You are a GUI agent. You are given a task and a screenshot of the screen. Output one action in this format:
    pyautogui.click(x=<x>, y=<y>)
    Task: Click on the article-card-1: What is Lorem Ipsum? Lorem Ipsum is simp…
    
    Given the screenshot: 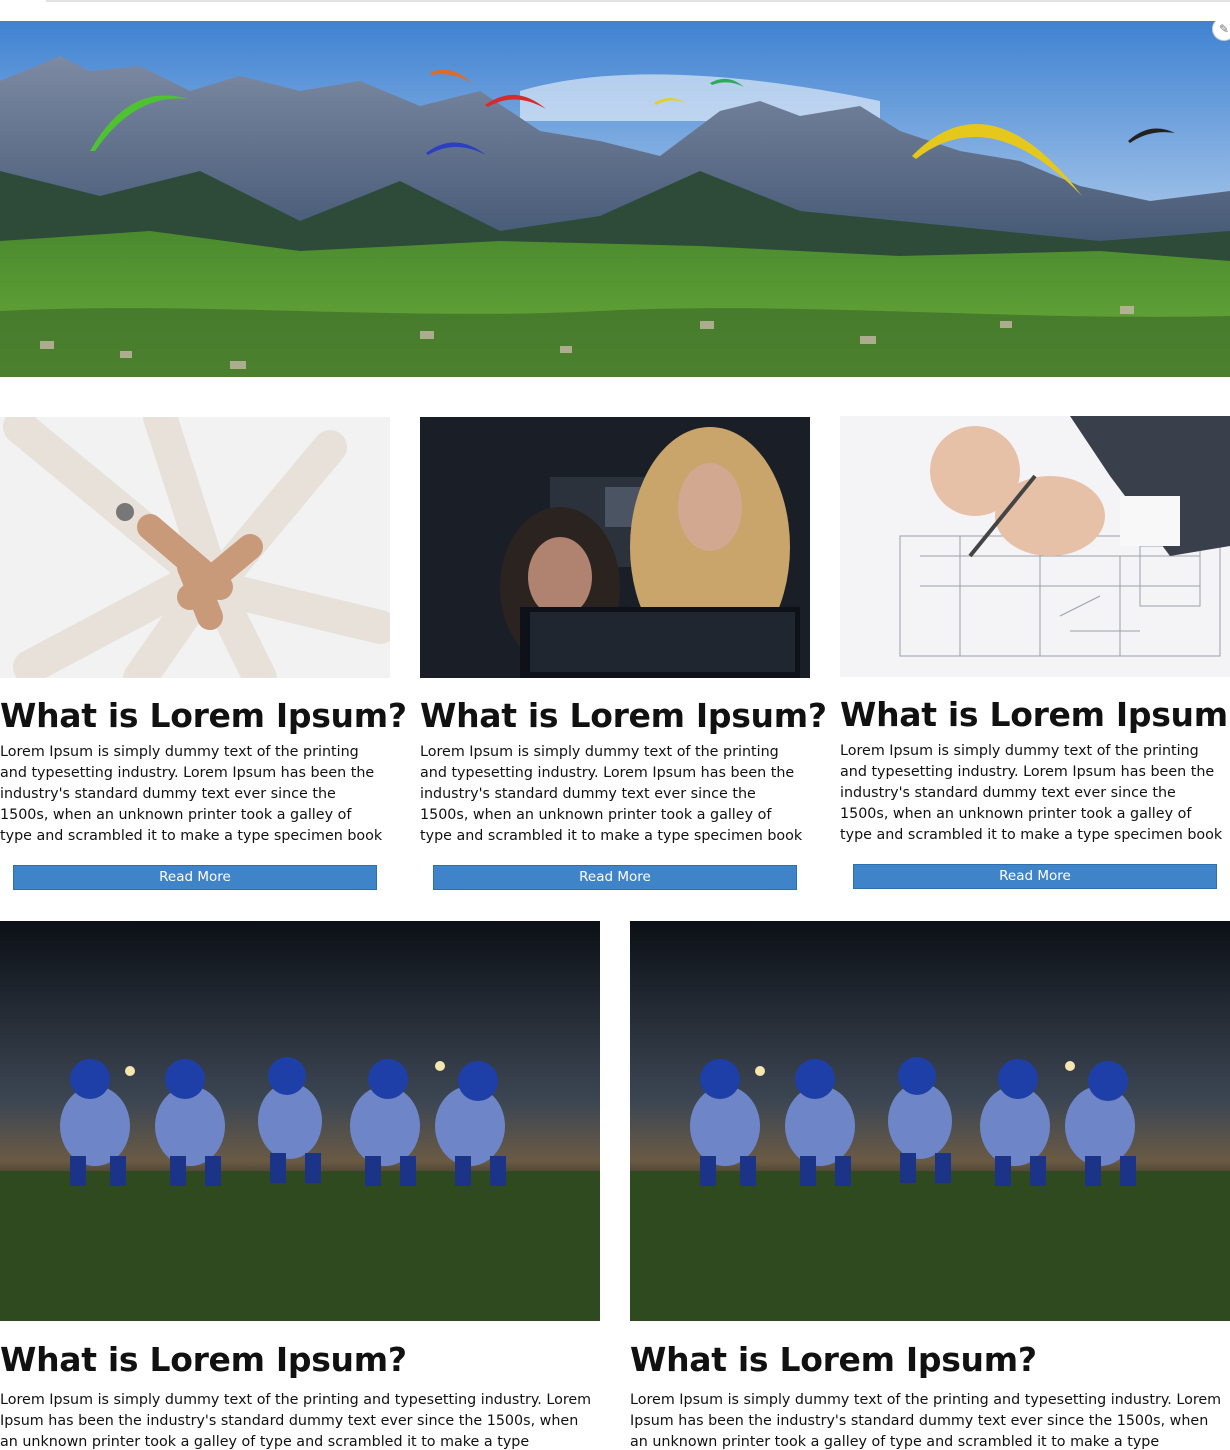 What is the action you would take?
    pyautogui.click(x=203, y=653)
    